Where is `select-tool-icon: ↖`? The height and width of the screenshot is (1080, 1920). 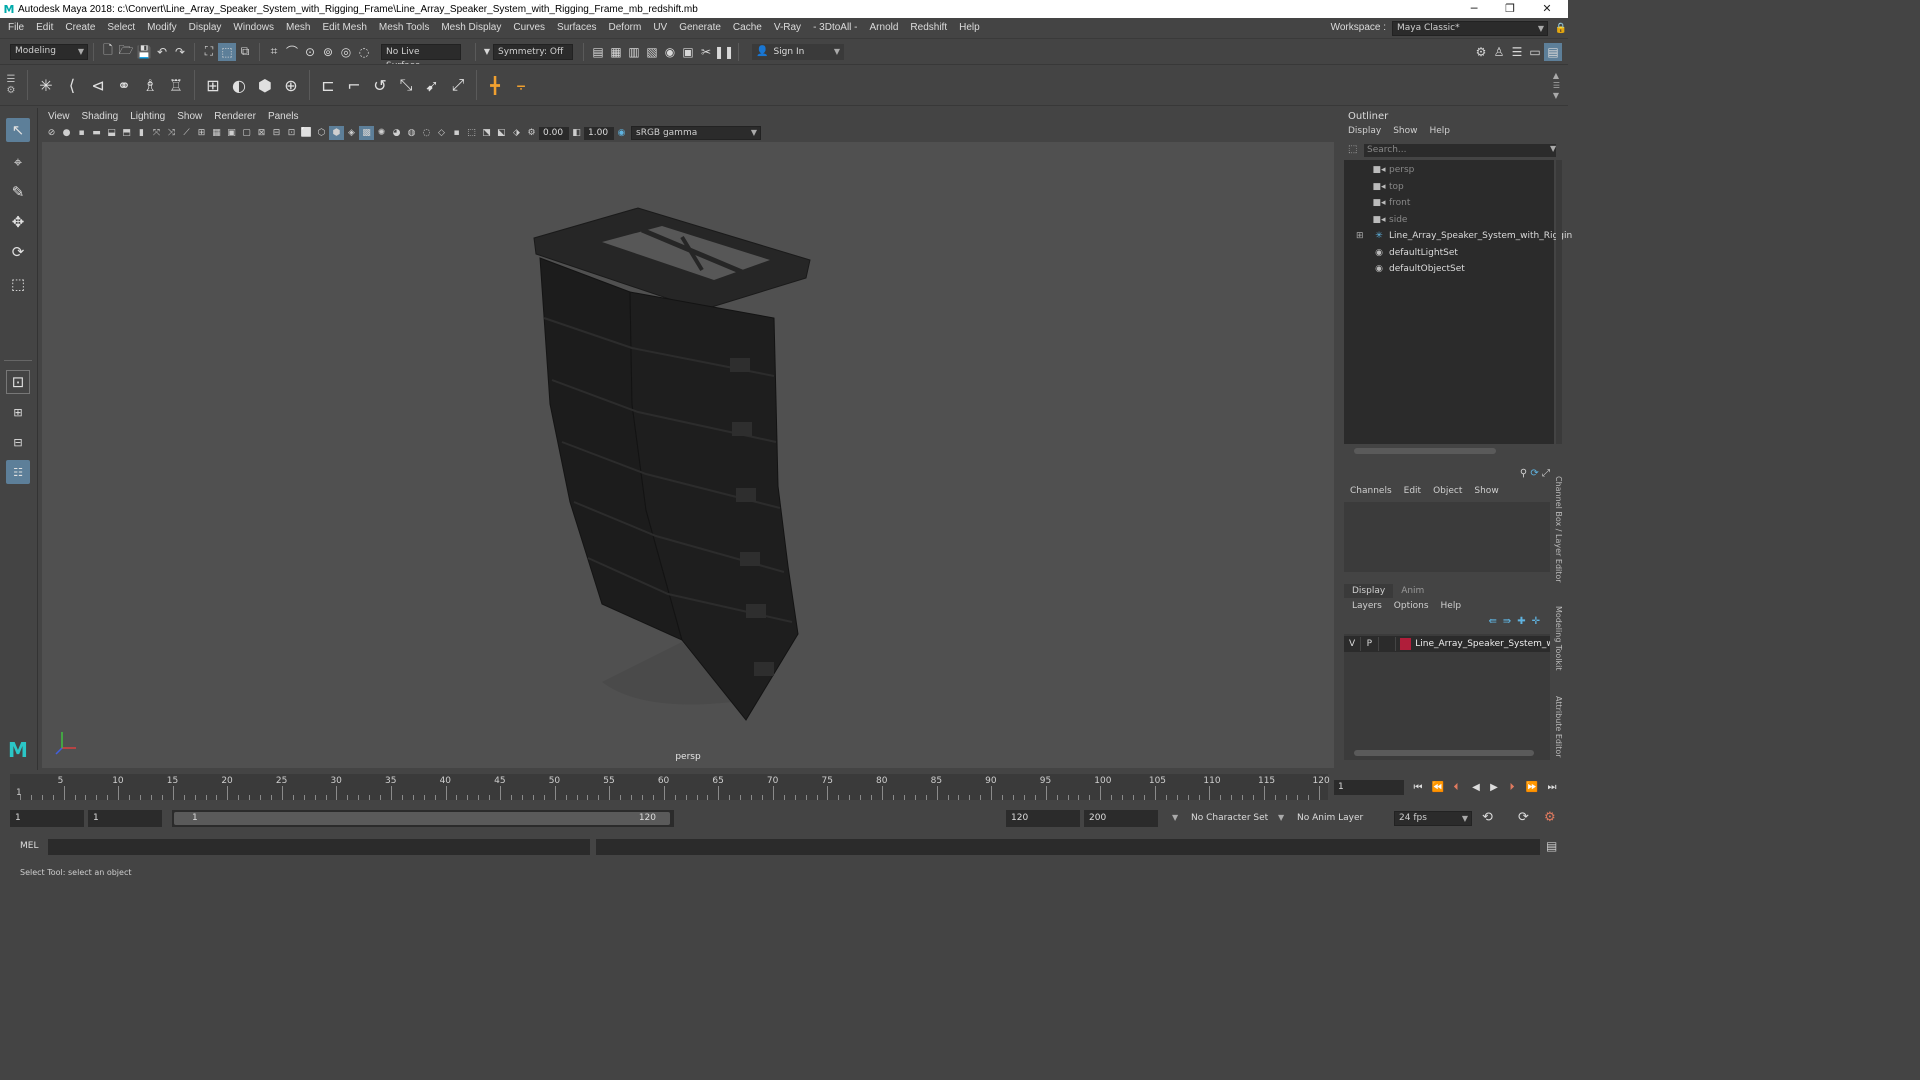
select-tool-icon: ↖ is located at coordinates (18, 130).